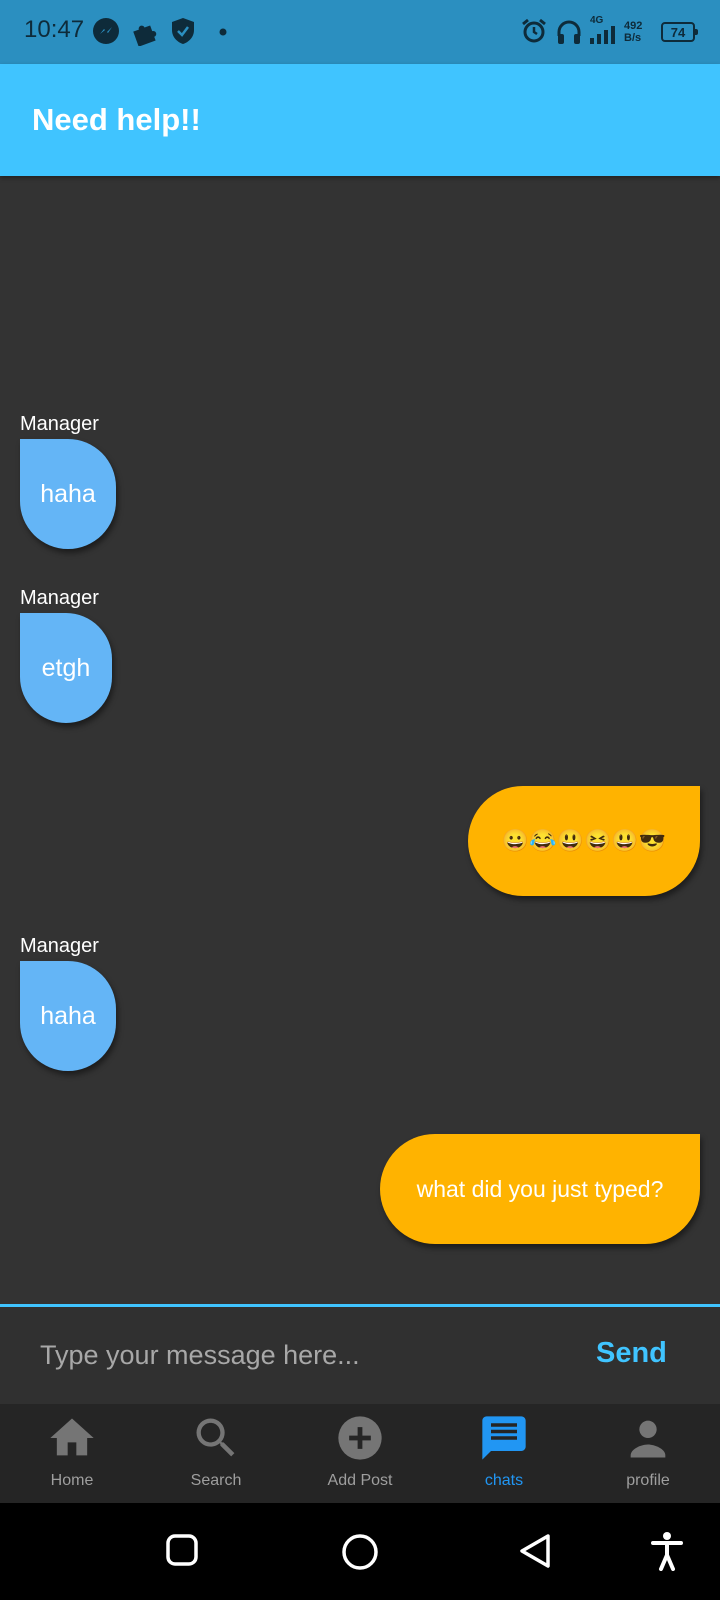  What do you see at coordinates (215, 1437) in the screenshot?
I see `search-icon` at bounding box center [215, 1437].